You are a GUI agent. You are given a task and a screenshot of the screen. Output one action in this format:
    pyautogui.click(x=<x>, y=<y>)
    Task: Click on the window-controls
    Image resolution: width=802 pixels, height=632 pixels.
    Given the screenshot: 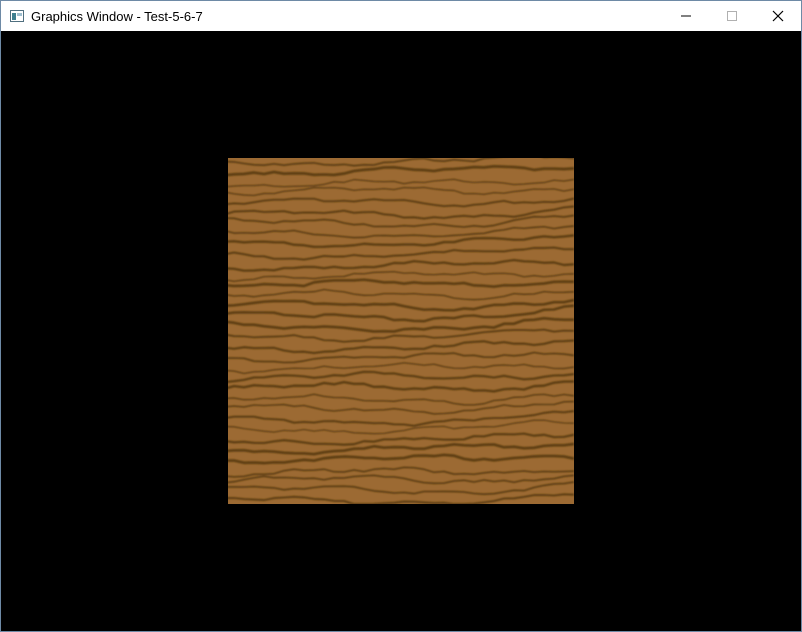 What is the action you would take?
    pyautogui.click(x=732, y=16)
    